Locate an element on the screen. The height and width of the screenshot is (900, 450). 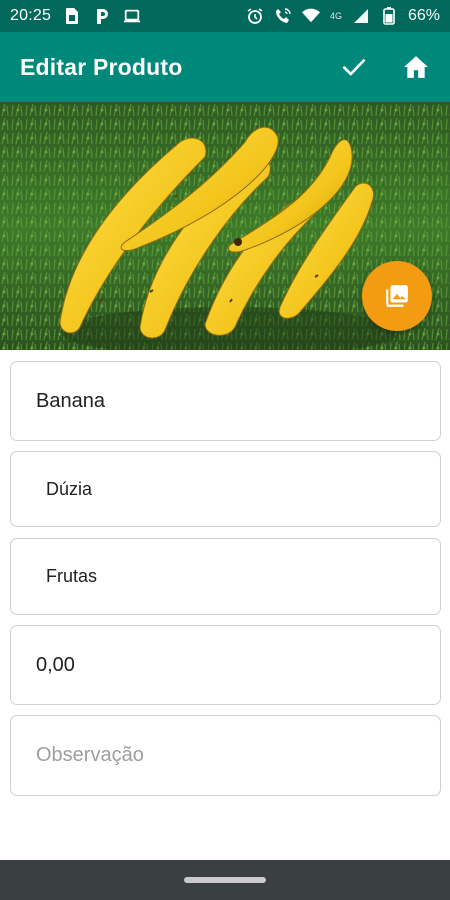
confirm-button is located at coordinates (354, 67).